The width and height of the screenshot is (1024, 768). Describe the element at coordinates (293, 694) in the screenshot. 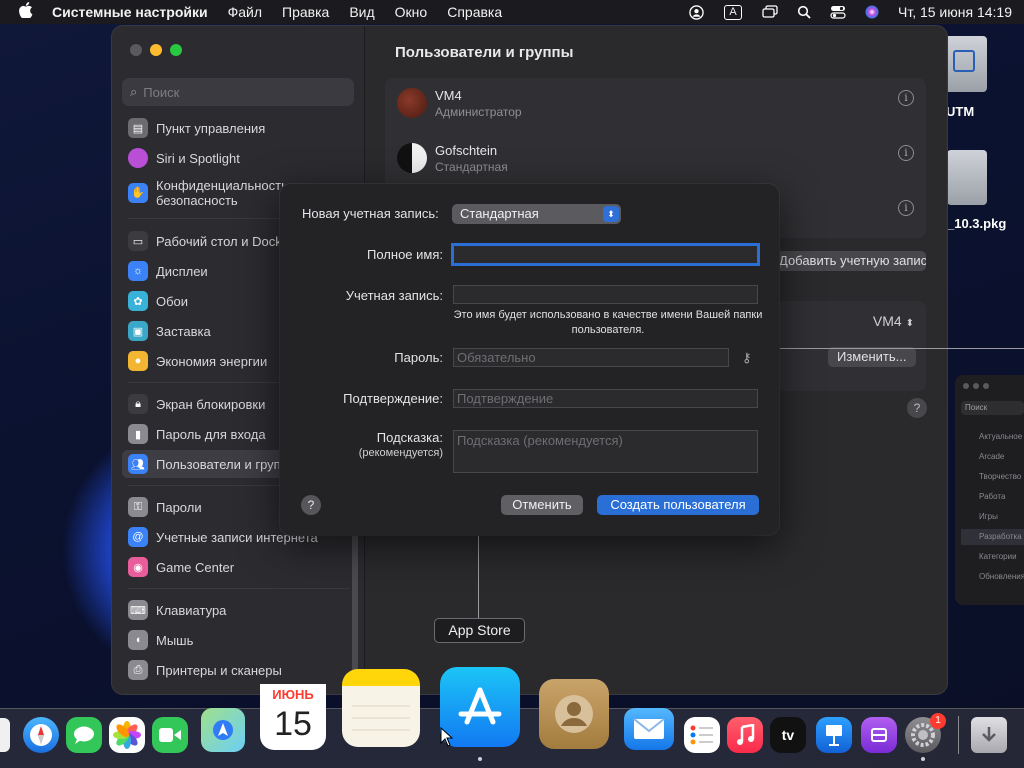

I see `calendar-month: ИЮНЬ` at that location.